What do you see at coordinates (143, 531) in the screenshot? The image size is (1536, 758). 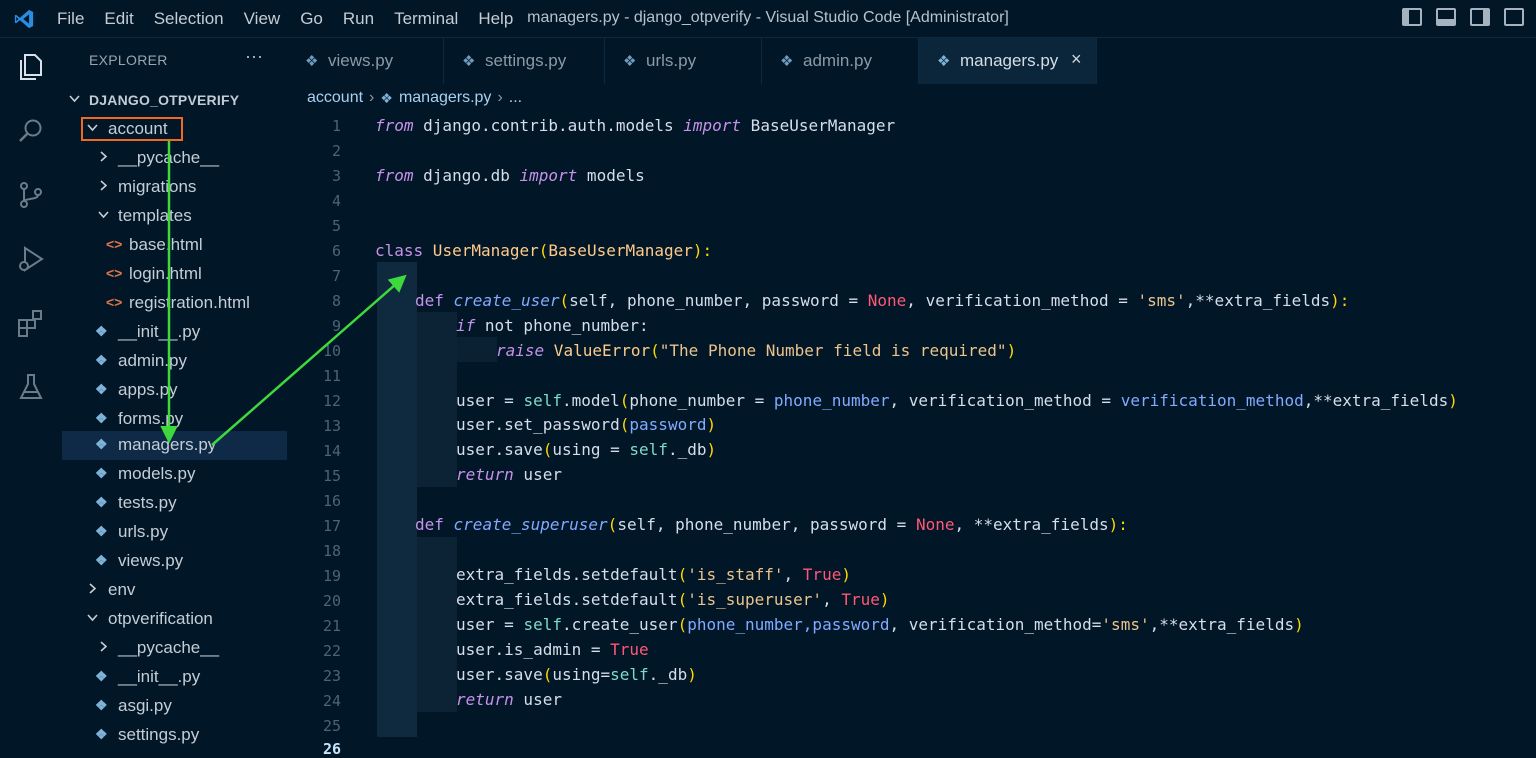 I see `tree-item-label: urls.py` at bounding box center [143, 531].